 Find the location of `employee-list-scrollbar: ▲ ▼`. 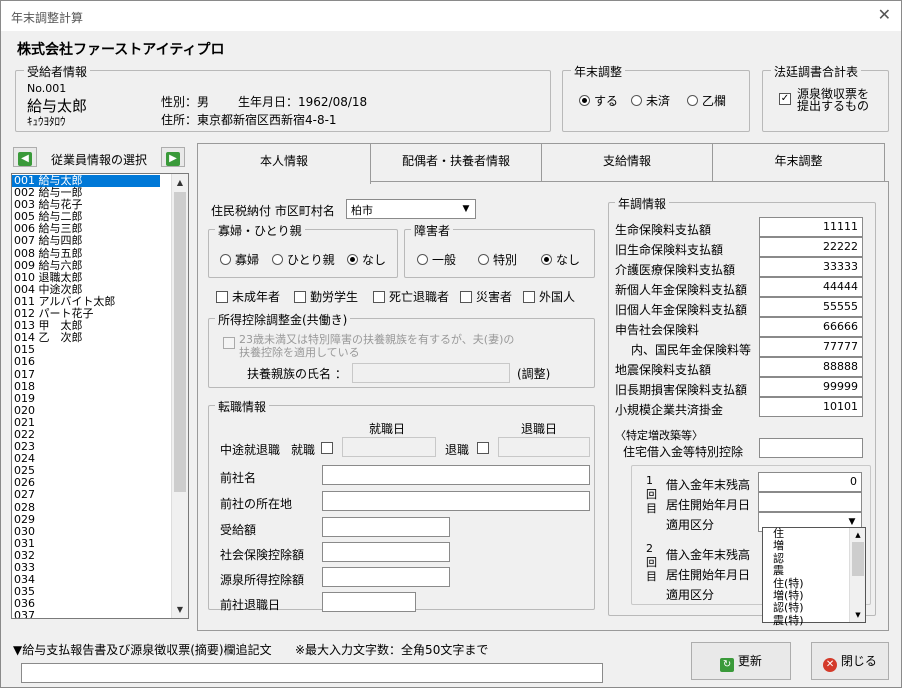

employee-list-scrollbar: ▲ ▼ is located at coordinates (179, 396).